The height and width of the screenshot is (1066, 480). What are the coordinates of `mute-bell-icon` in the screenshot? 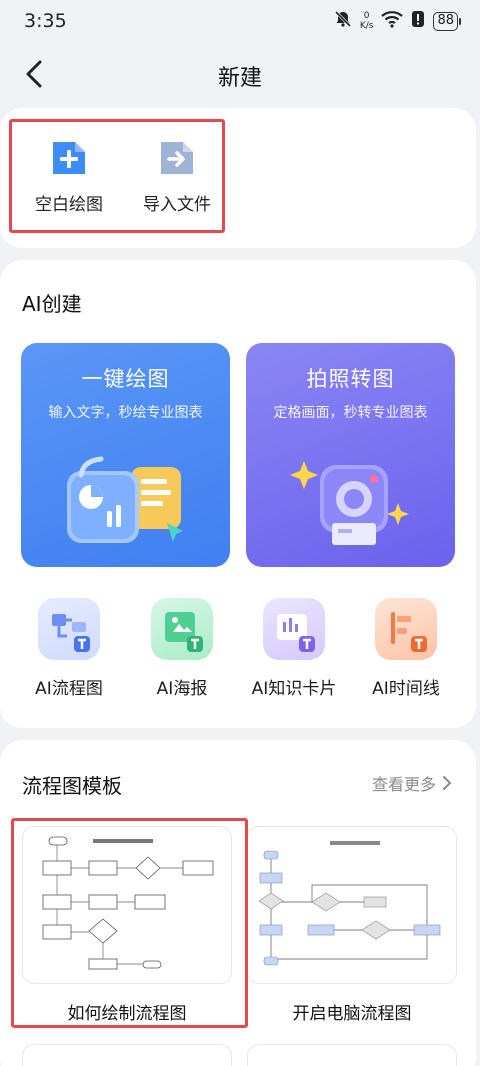 It's located at (343, 21).